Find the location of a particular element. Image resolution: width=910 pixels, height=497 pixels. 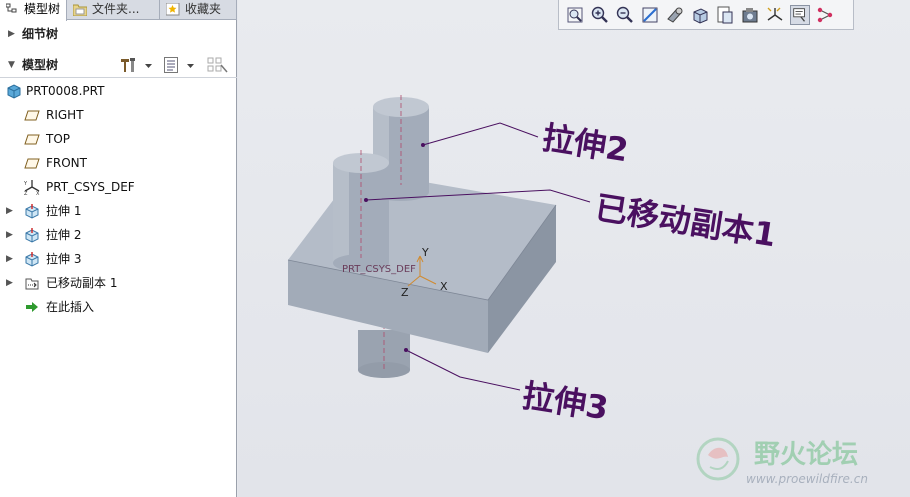

shaded-display-icon is located at coordinates (700, 15).